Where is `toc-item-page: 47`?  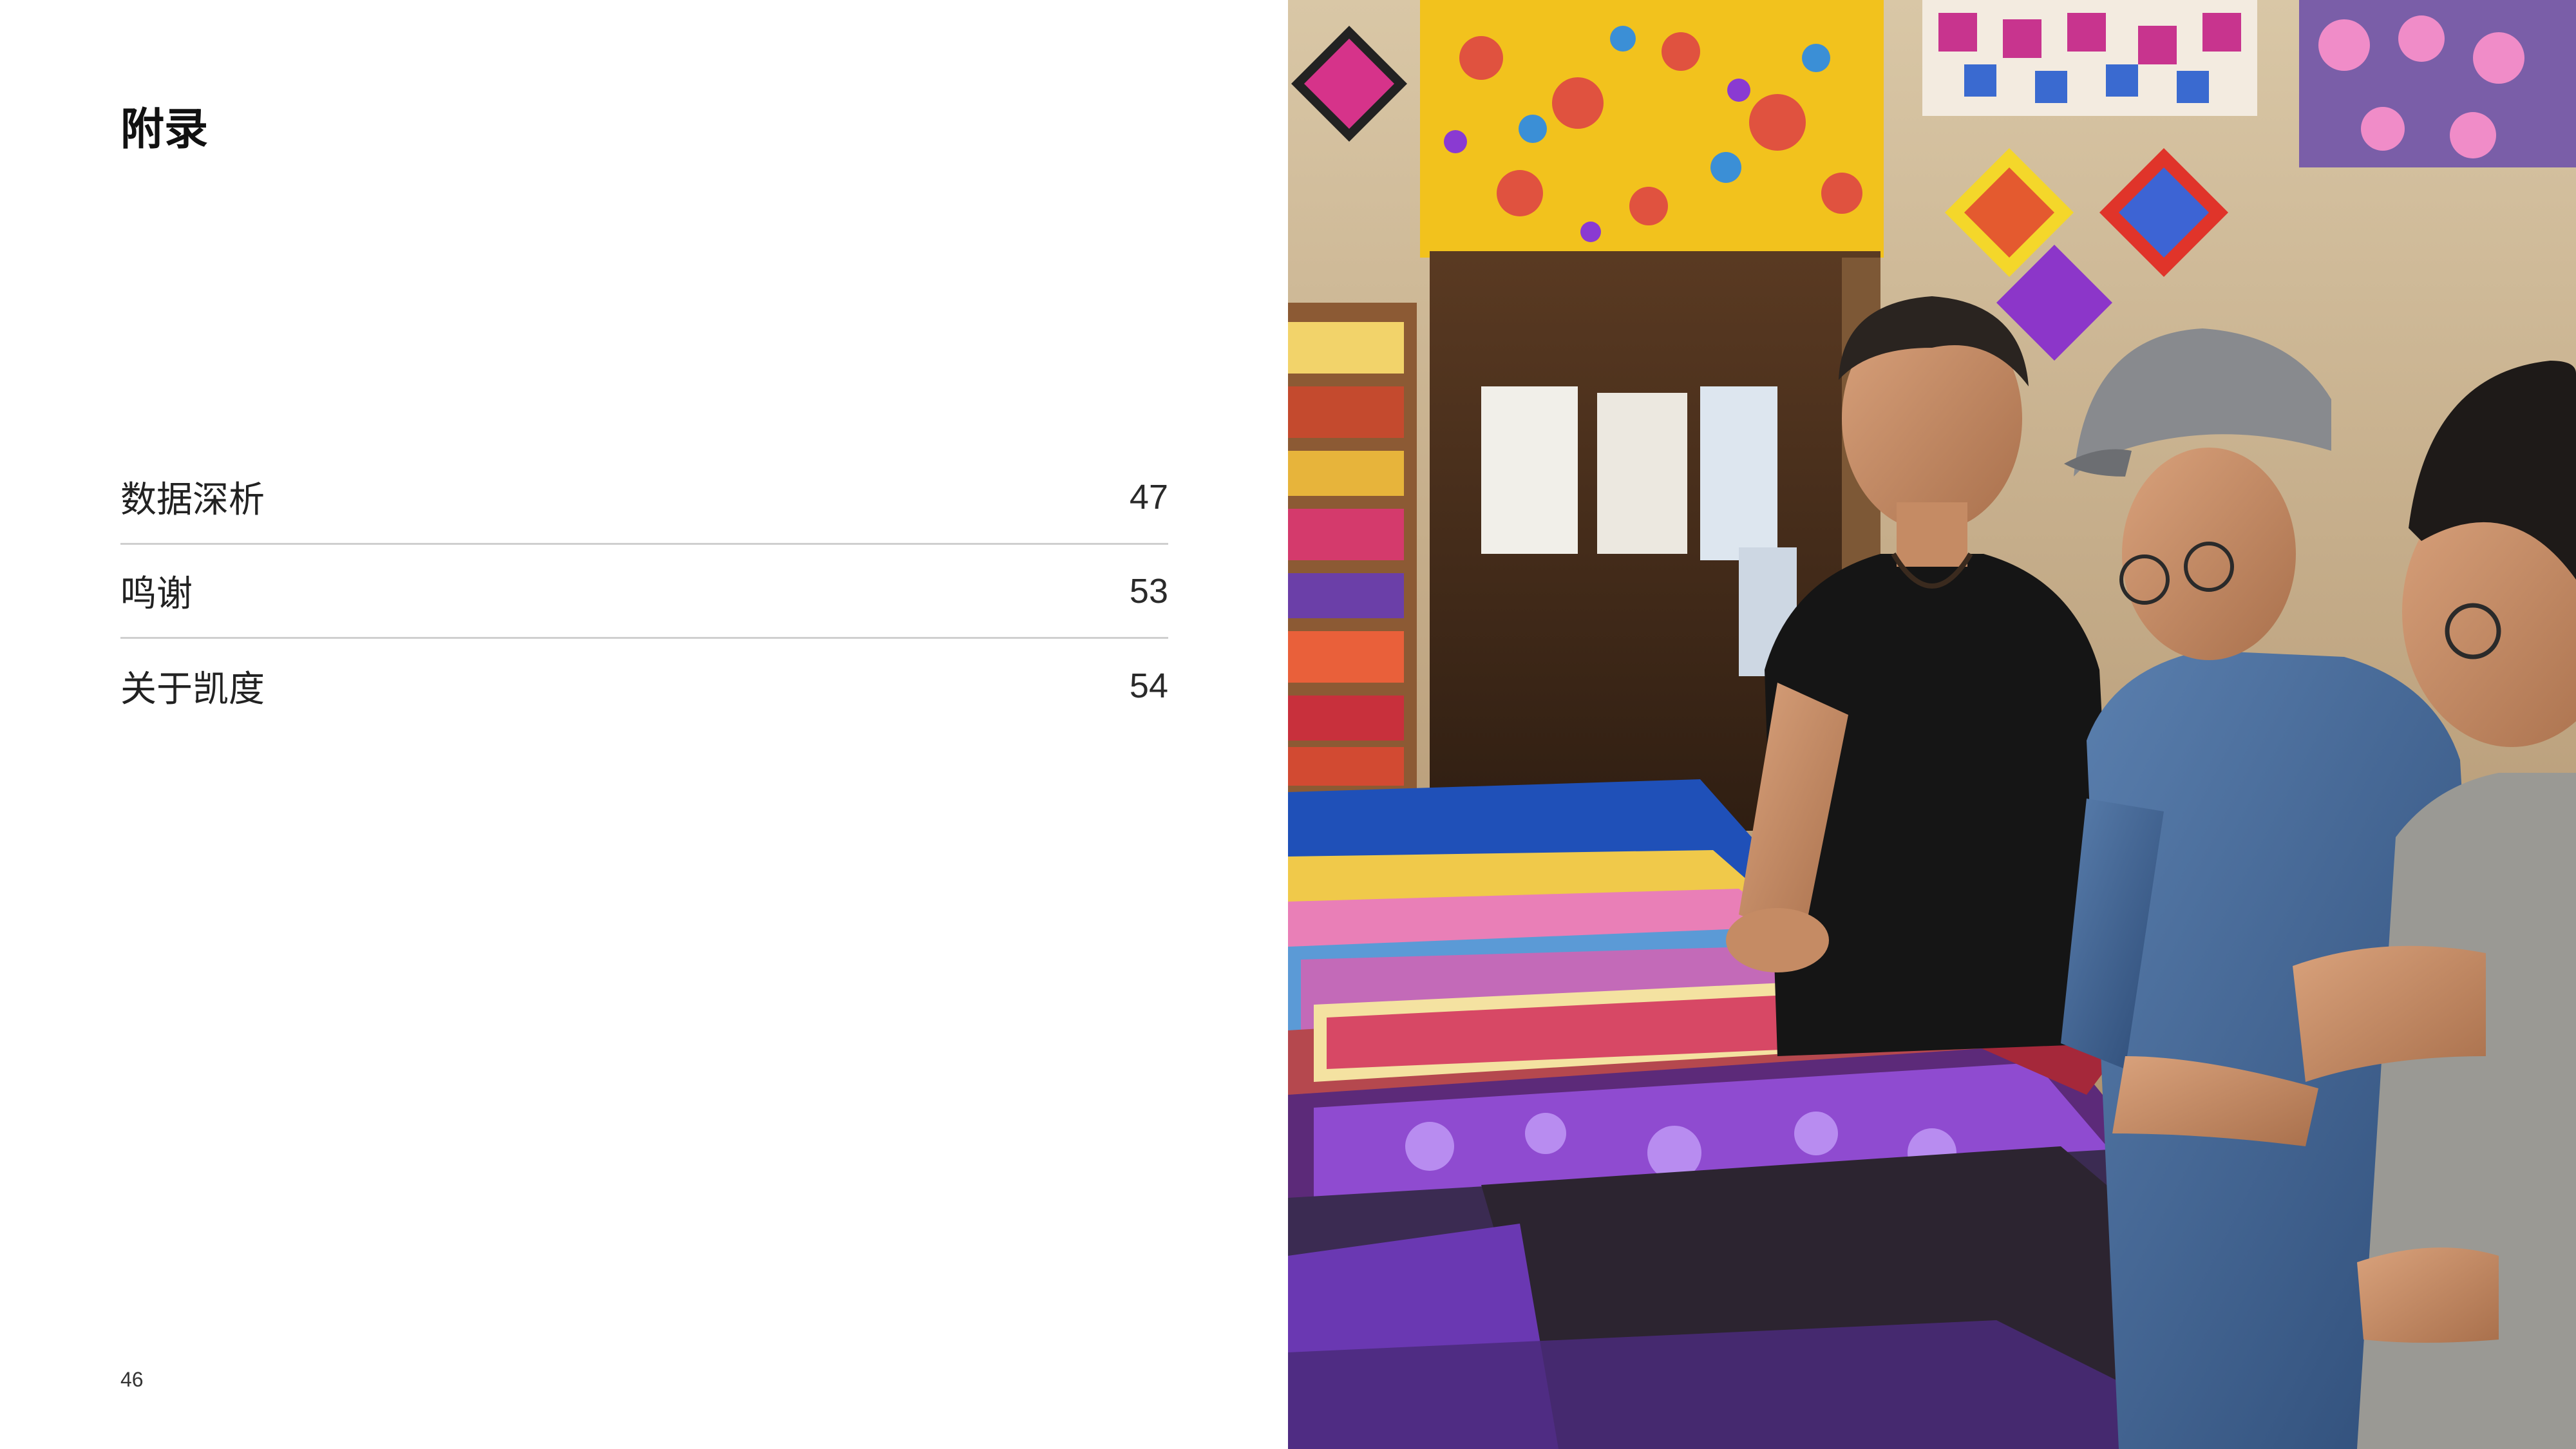 toc-item-page: 47 is located at coordinates (1148, 496).